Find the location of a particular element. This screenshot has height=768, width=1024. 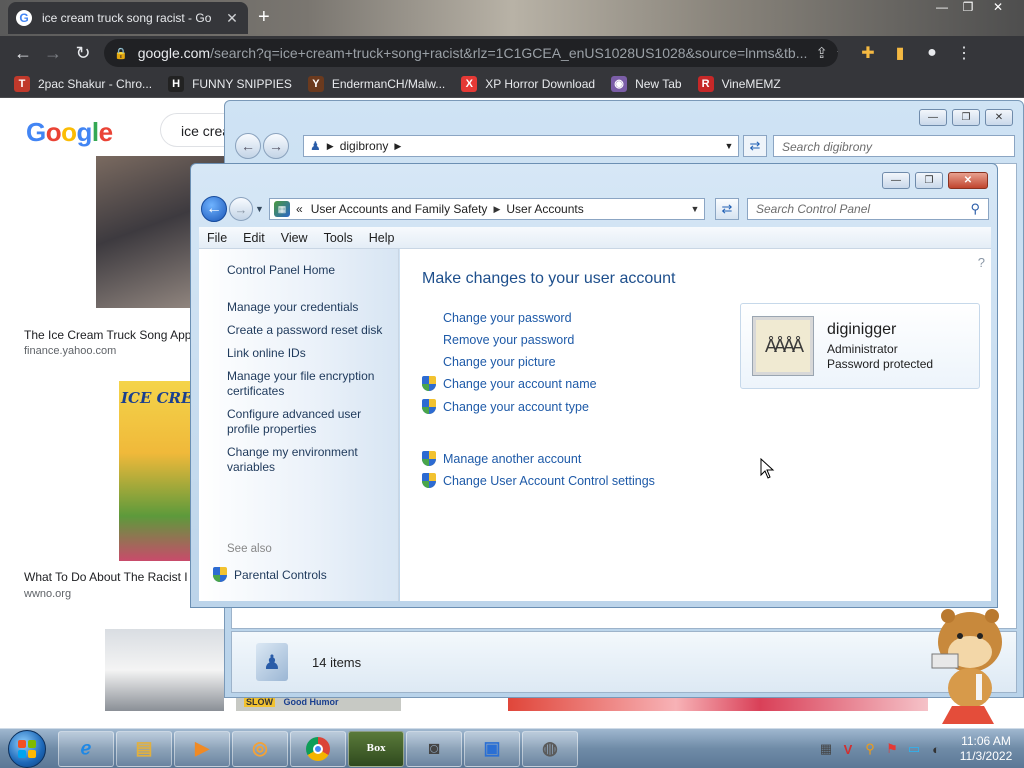

uac-settings-link: Change User Account Control settings is located at coordinates (538, 480).